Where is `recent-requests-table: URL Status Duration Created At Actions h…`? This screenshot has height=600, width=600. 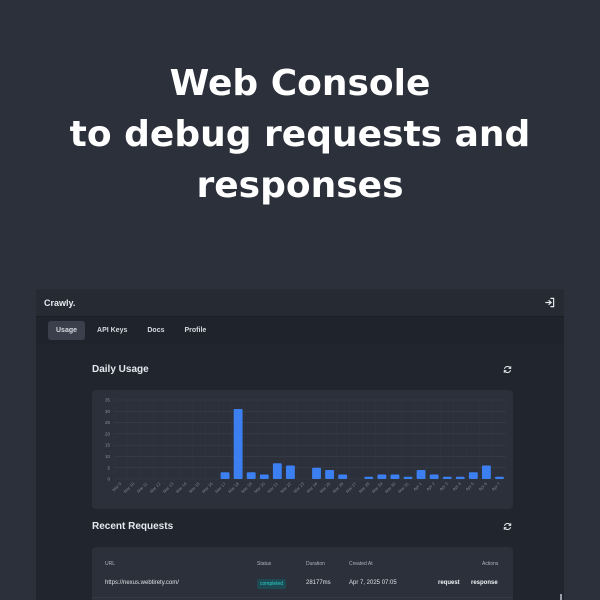 recent-requests-table: URL Status Duration Created At Actions h… is located at coordinates (302, 573).